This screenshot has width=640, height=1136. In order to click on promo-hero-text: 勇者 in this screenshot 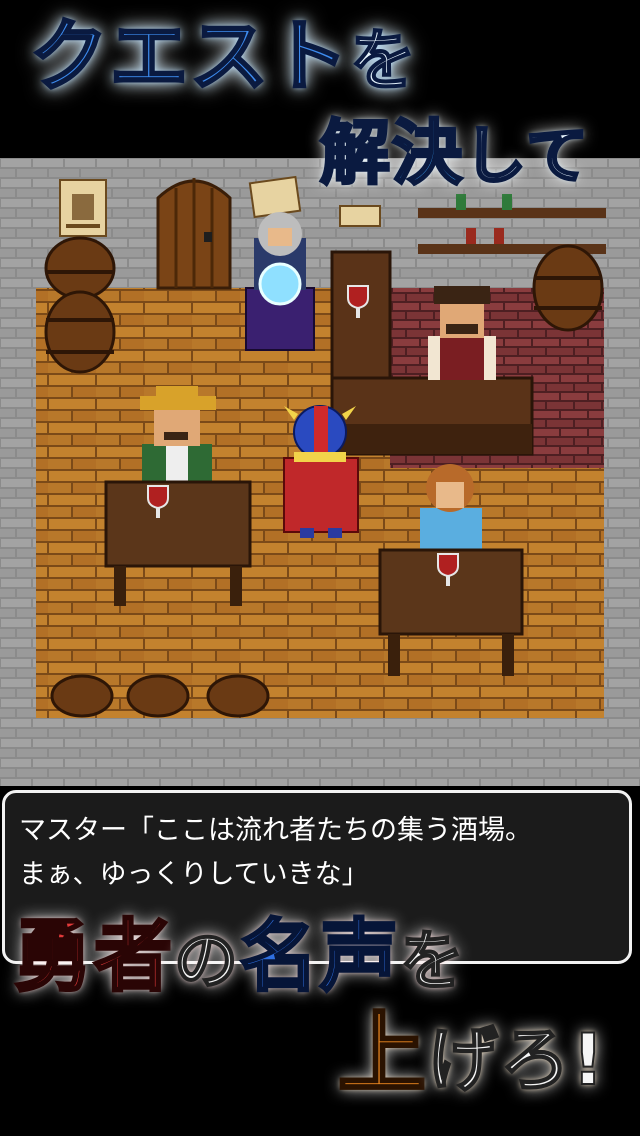, I will do `click(93, 957)`.